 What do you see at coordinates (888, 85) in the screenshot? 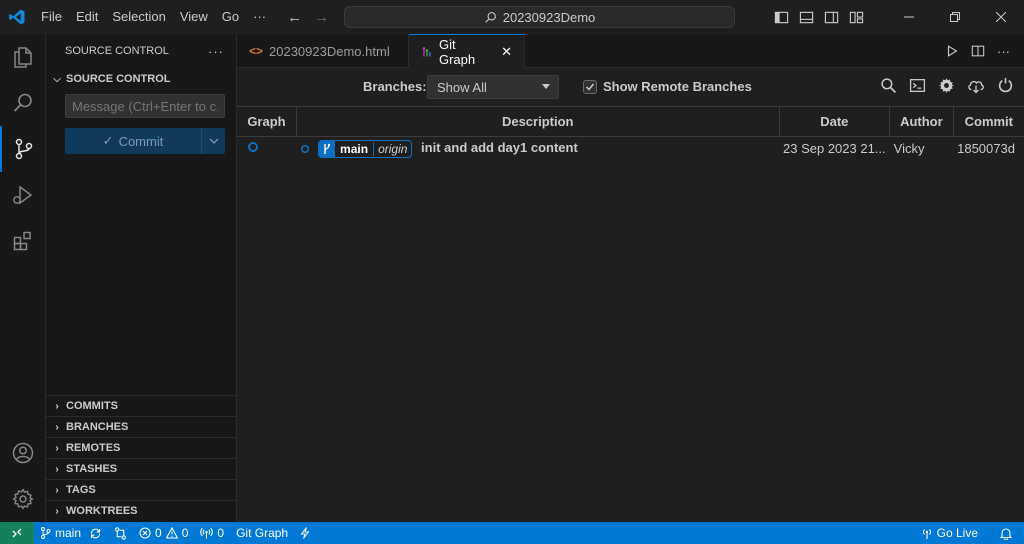
I see `find-icon` at bounding box center [888, 85].